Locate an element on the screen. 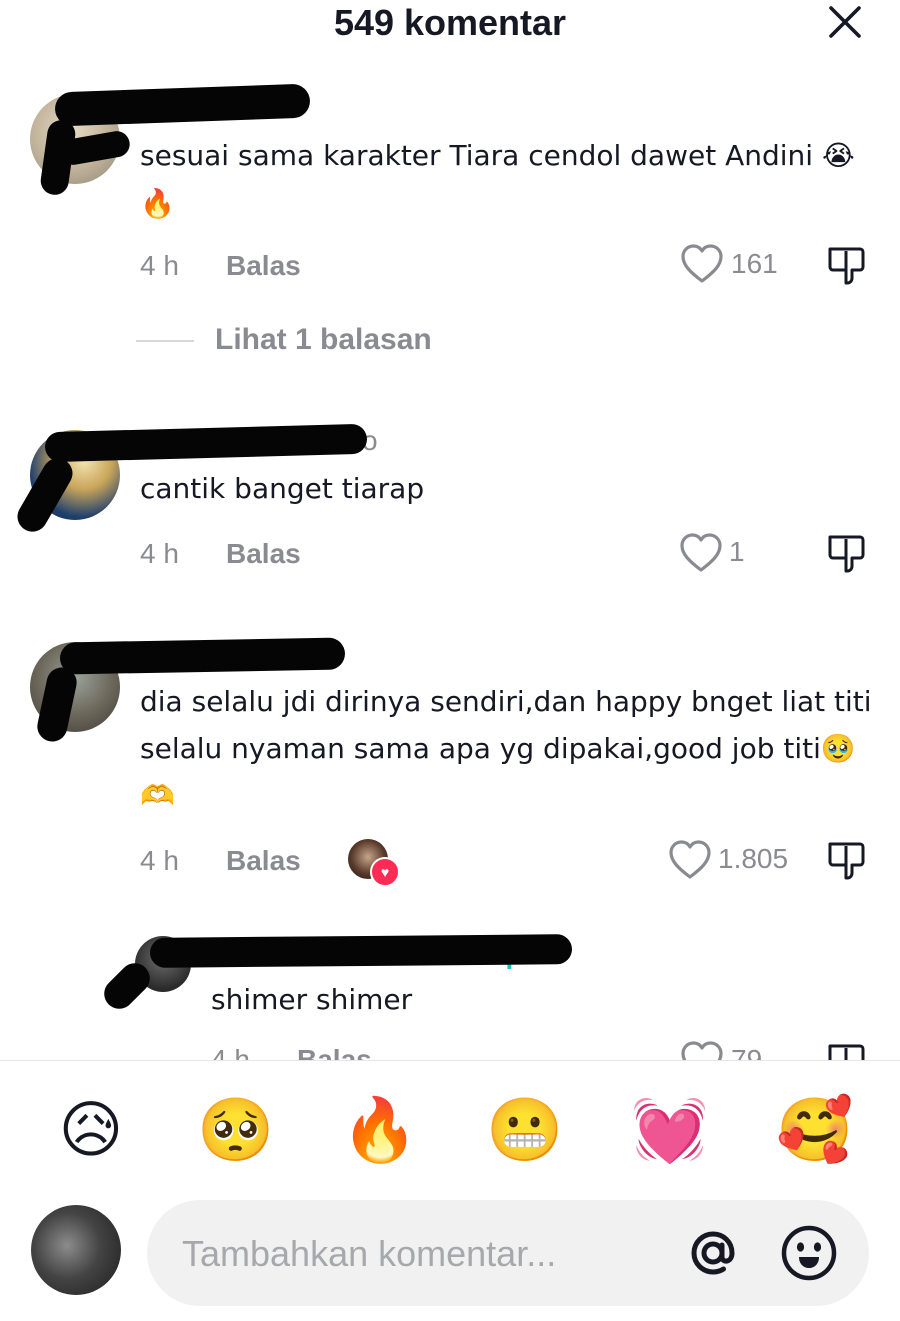 The image size is (900, 1321). comment-text: shimer shimer is located at coordinates (312, 999).